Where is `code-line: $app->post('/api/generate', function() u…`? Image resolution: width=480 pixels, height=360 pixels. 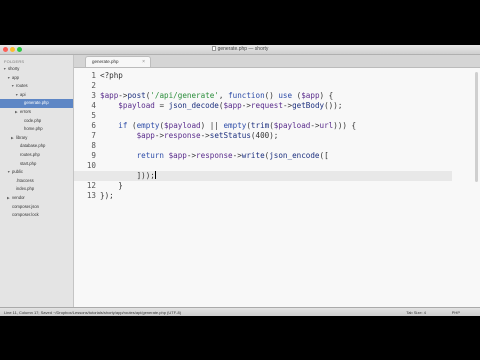
code-line: $app->post('/api/generate', function() u… is located at coordinates (216, 96).